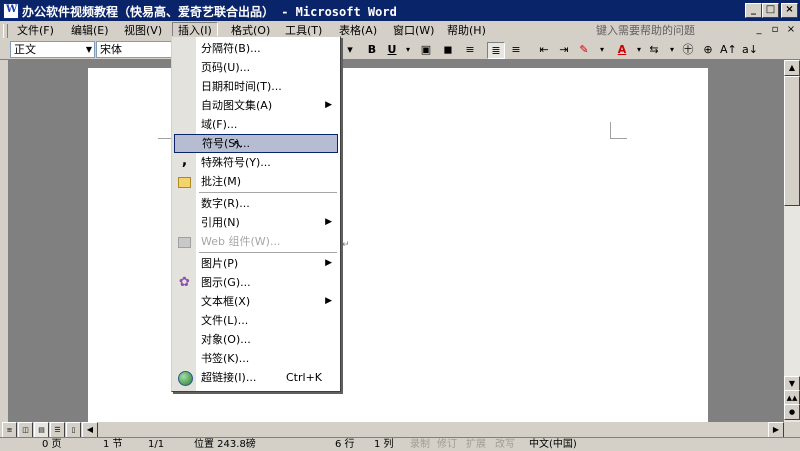  I want to click on justify-icon: ≣, so click(496, 50).